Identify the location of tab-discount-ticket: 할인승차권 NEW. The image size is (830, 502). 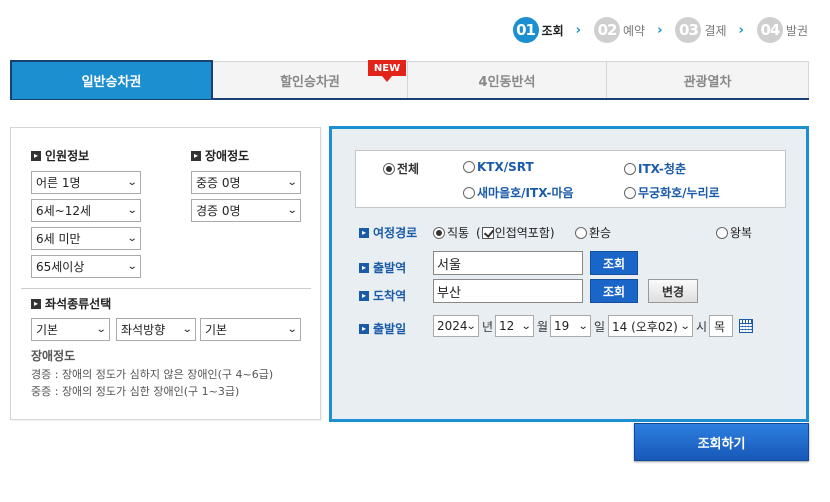
(310, 79).